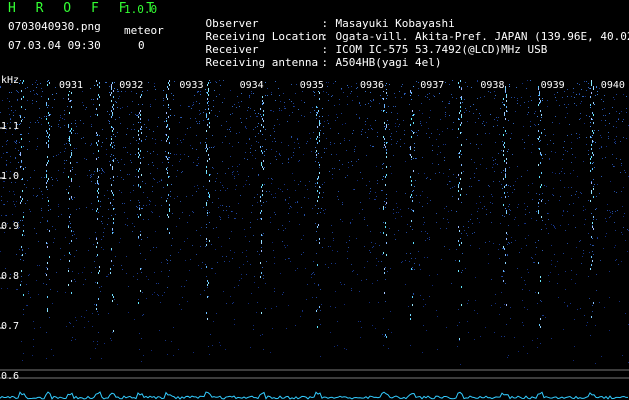 This screenshot has height=400, width=629. I want to click on frequency-tick-label: 0.7, so click(10, 326).